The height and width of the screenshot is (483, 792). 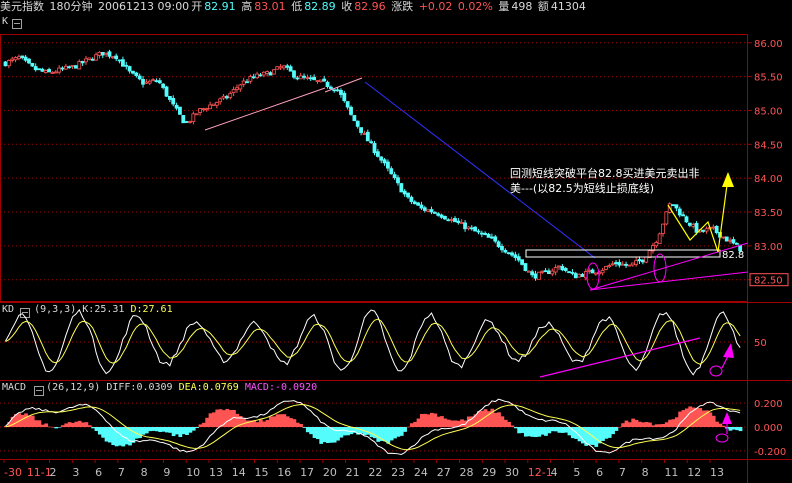 What do you see at coordinates (307, 472) in the screenshot?
I see `x-axis-label: 17` at bounding box center [307, 472].